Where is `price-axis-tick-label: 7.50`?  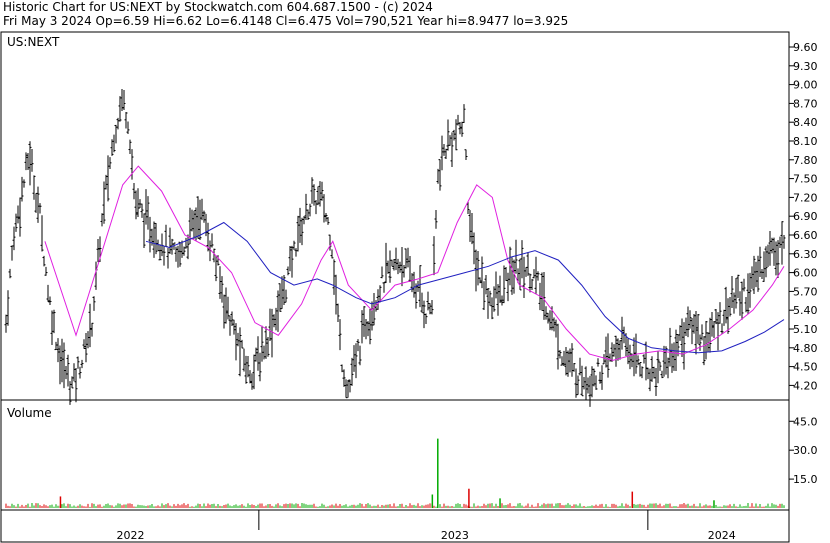
price-axis-tick-label: 7.50 is located at coordinates (805, 179).